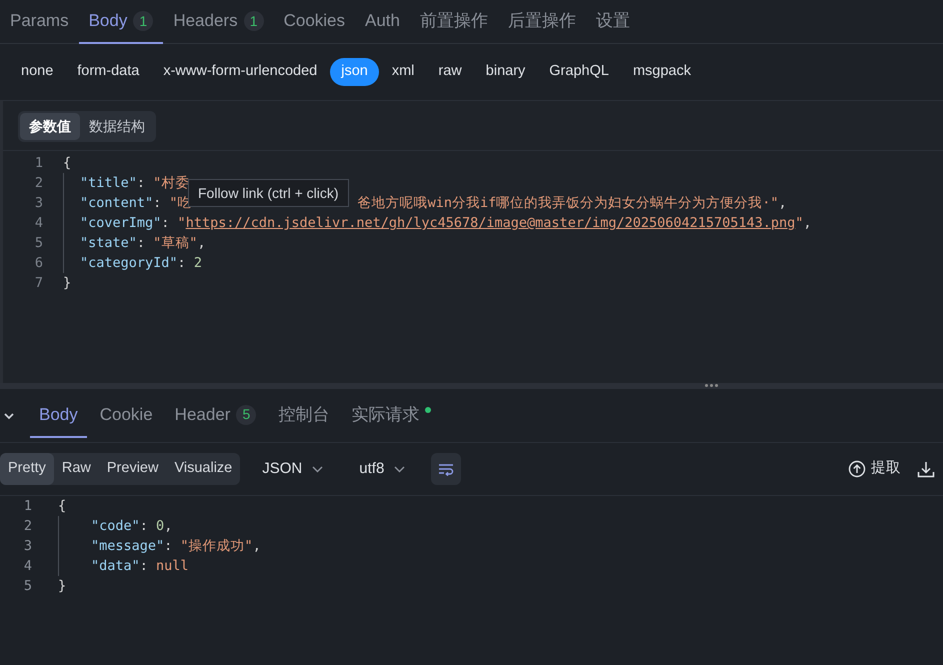  Describe the element at coordinates (121, 22) in the screenshot. I see `tab: Body 1` at that location.